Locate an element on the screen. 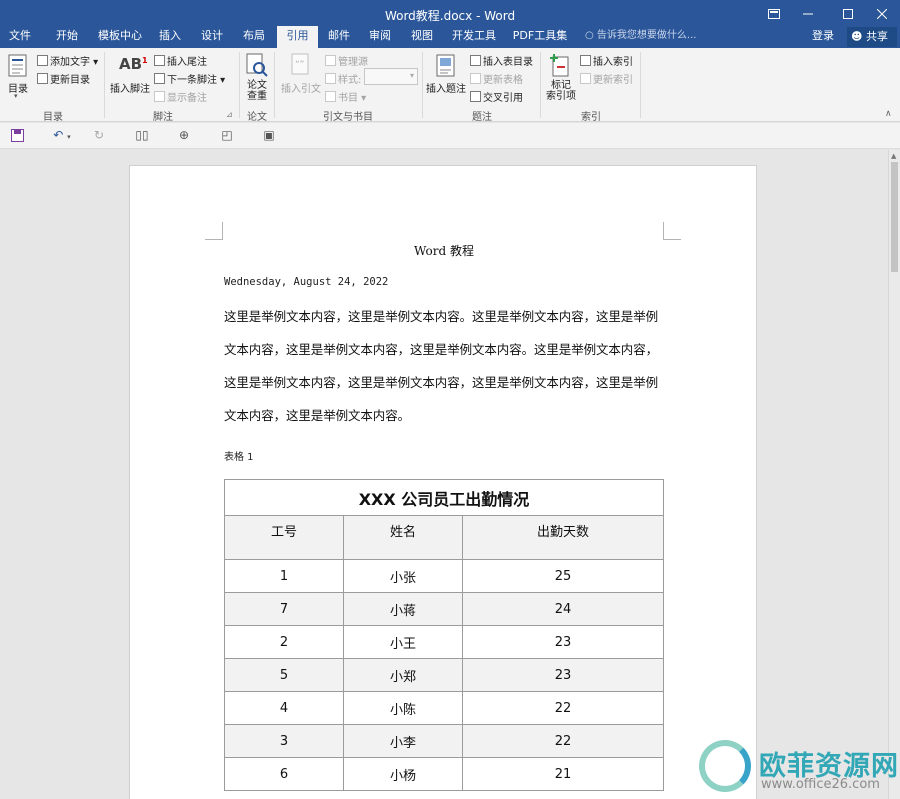 This screenshot has width=900, height=799. minimize-icon is located at coordinates (807, 14).